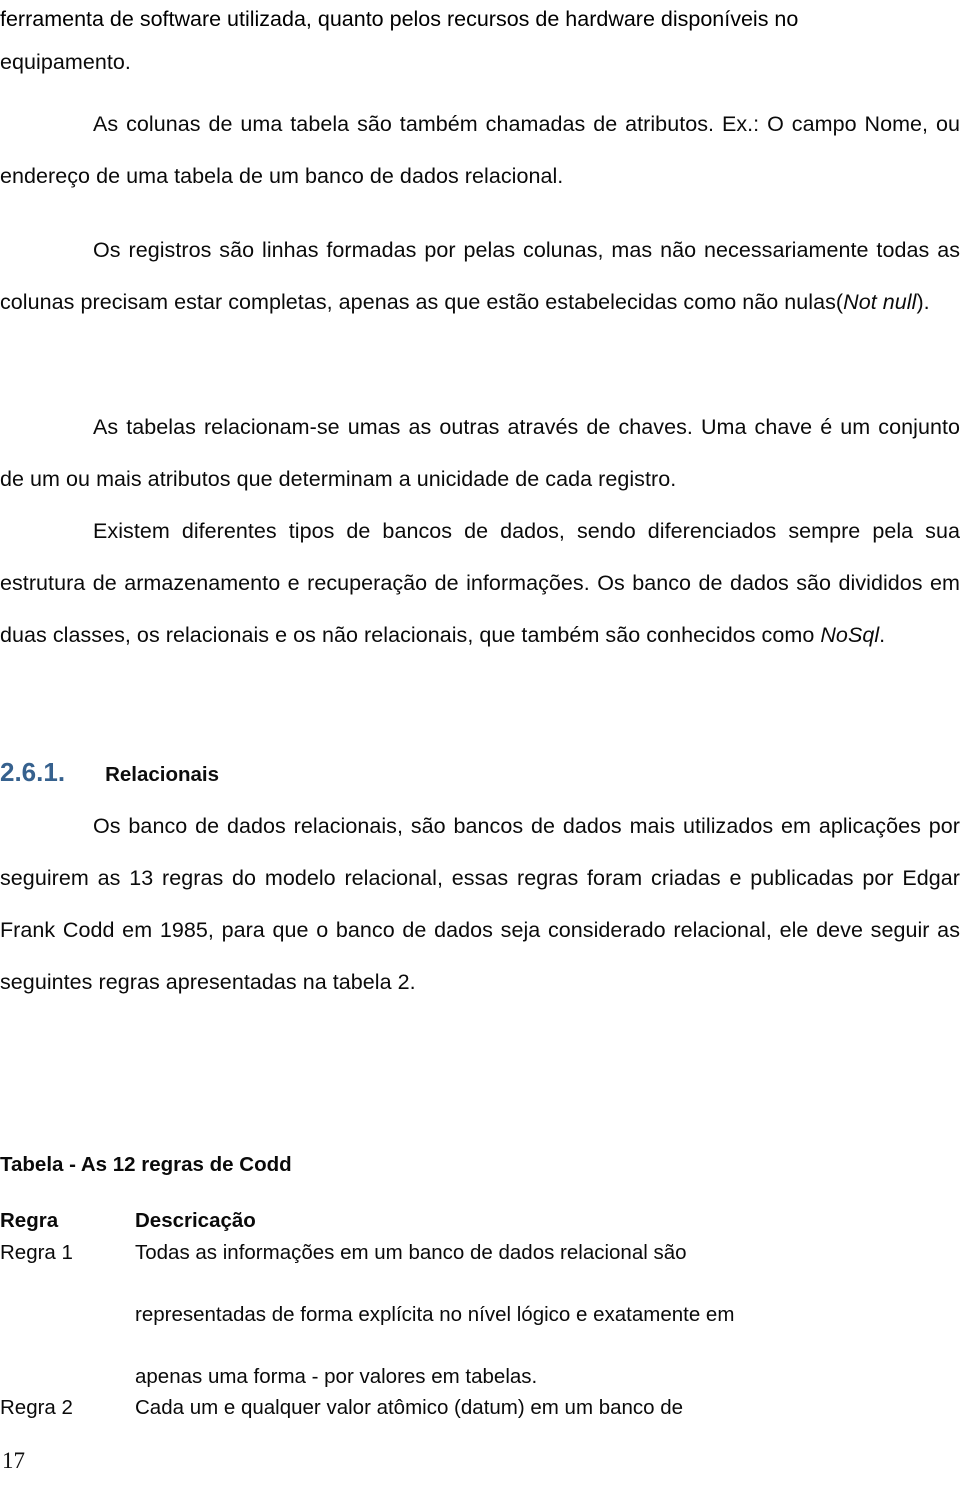 Image resolution: width=960 pixels, height=1492 pixels. I want to click on table-cell-rule-1: Regra 1, so click(36, 1252).